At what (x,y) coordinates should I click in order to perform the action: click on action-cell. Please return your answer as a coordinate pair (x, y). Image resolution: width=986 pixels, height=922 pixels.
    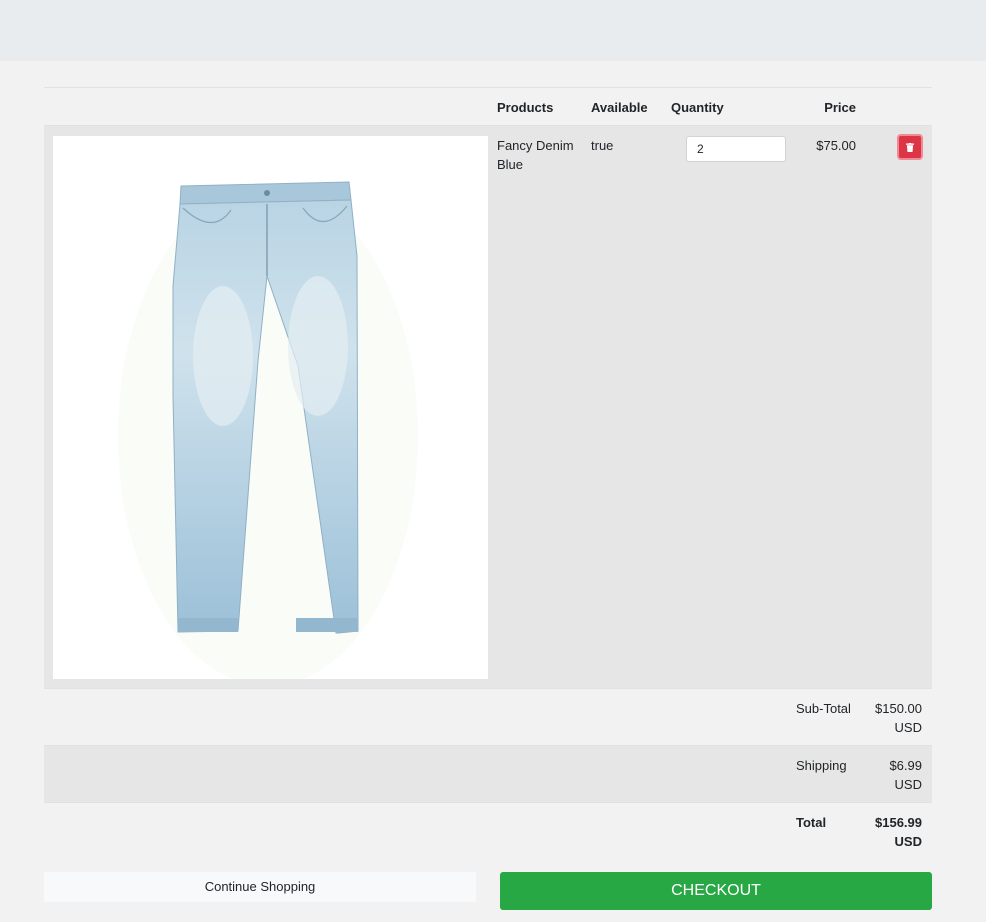
    Looking at the image, I should click on (902, 407).